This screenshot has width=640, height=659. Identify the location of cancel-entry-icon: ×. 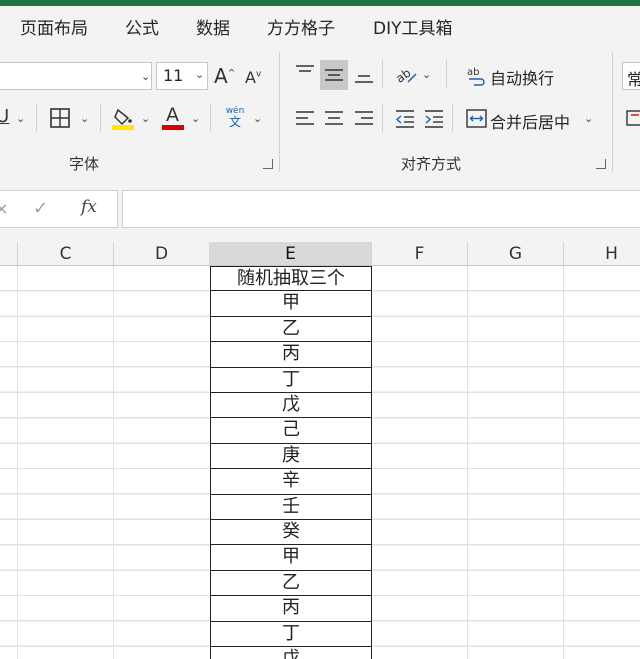
(4, 208).